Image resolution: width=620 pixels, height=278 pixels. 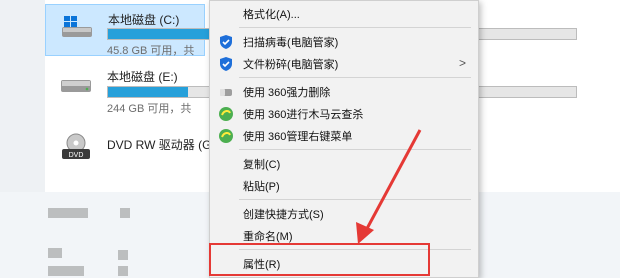 What do you see at coordinates (389, 186) in the screenshot?
I see `annotation-arrow-icon` at bounding box center [389, 186].